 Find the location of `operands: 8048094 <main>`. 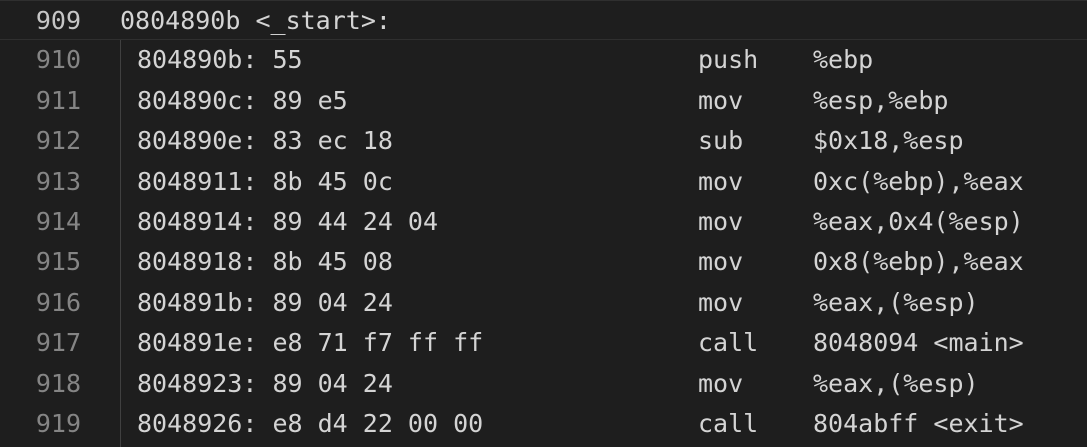

operands: 8048094 <main> is located at coordinates (918, 343).